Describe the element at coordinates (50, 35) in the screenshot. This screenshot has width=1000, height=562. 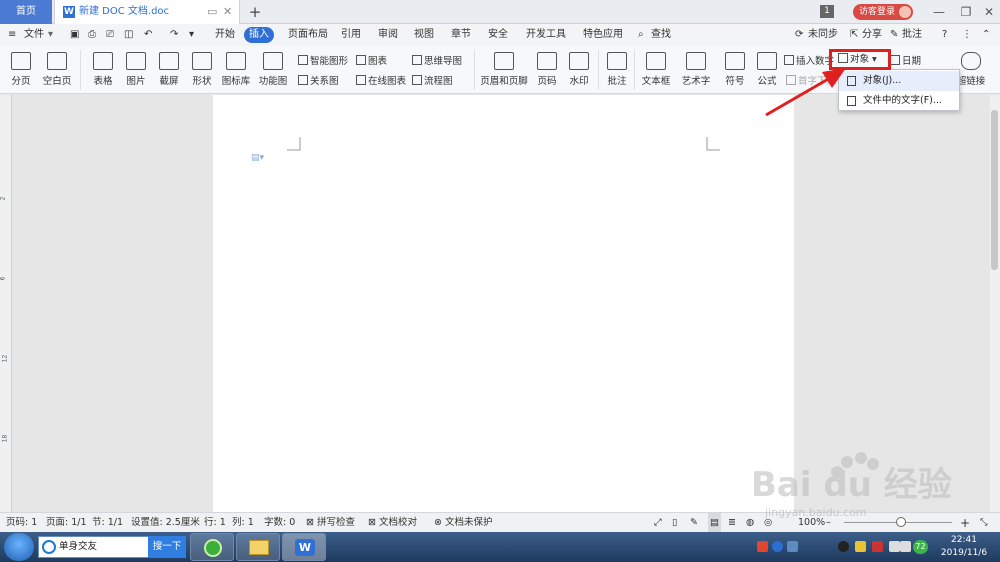
I see `file-menu-chevron-icon: ▾` at that location.